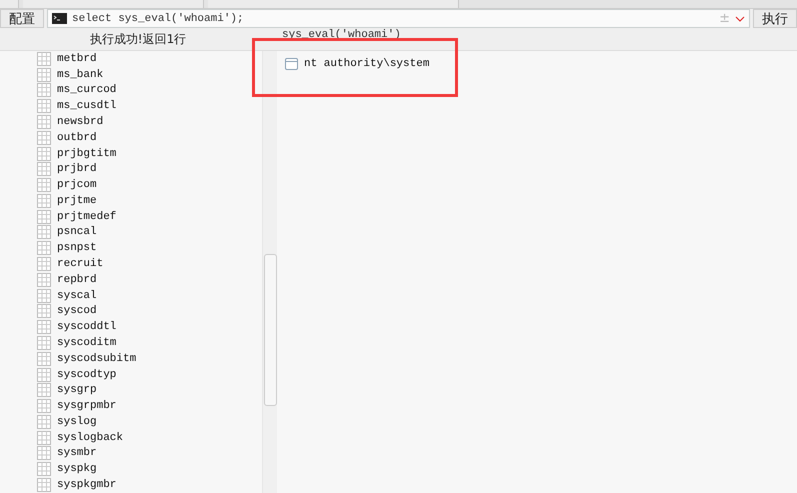  What do you see at coordinates (131, 154) in the screenshot?
I see `table-item: prjbgtitm` at bounding box center [131, 154].